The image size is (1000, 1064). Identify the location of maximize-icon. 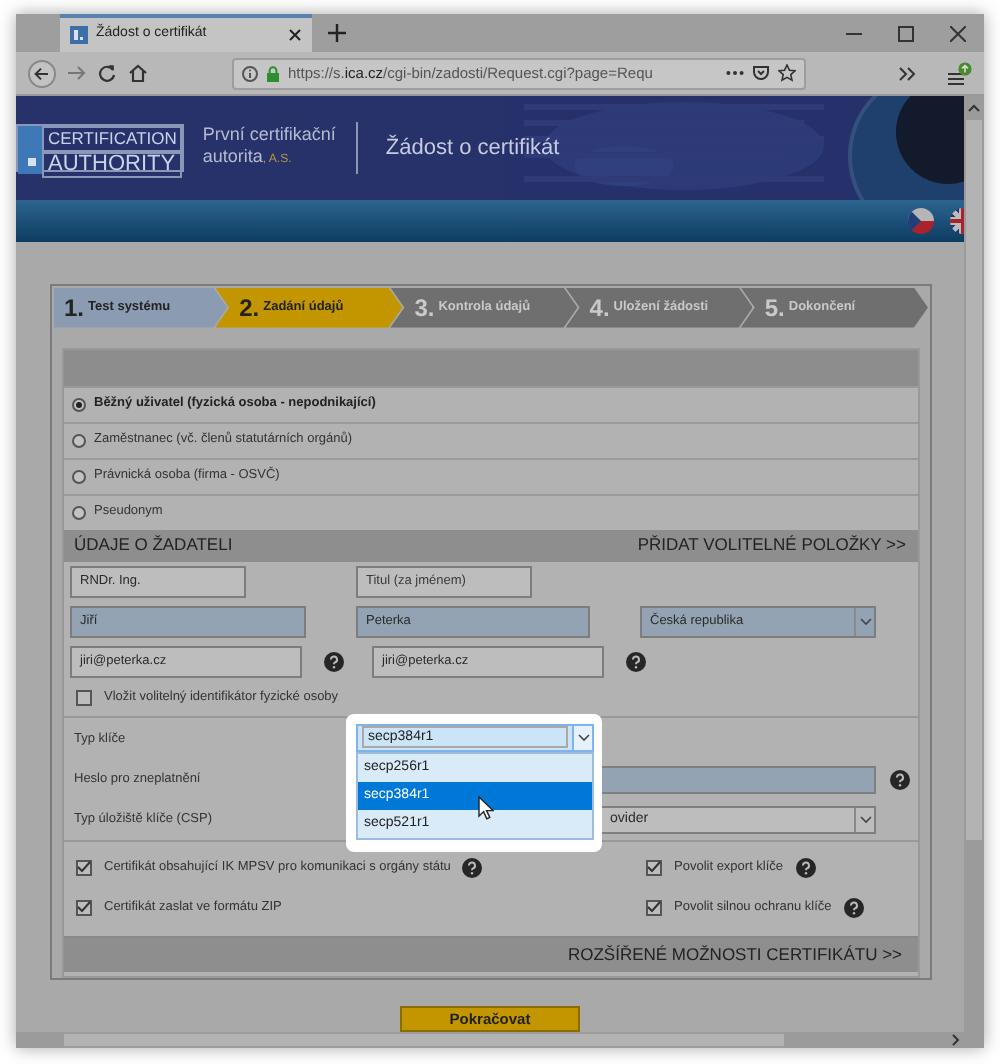
(906, 33).